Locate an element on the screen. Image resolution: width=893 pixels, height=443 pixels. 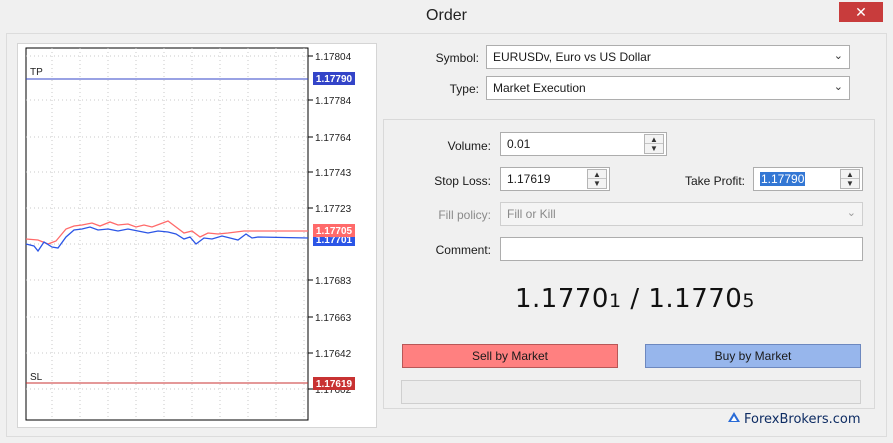
buy-by-market-button: Buy by Market is located at coordinates (753, 356).